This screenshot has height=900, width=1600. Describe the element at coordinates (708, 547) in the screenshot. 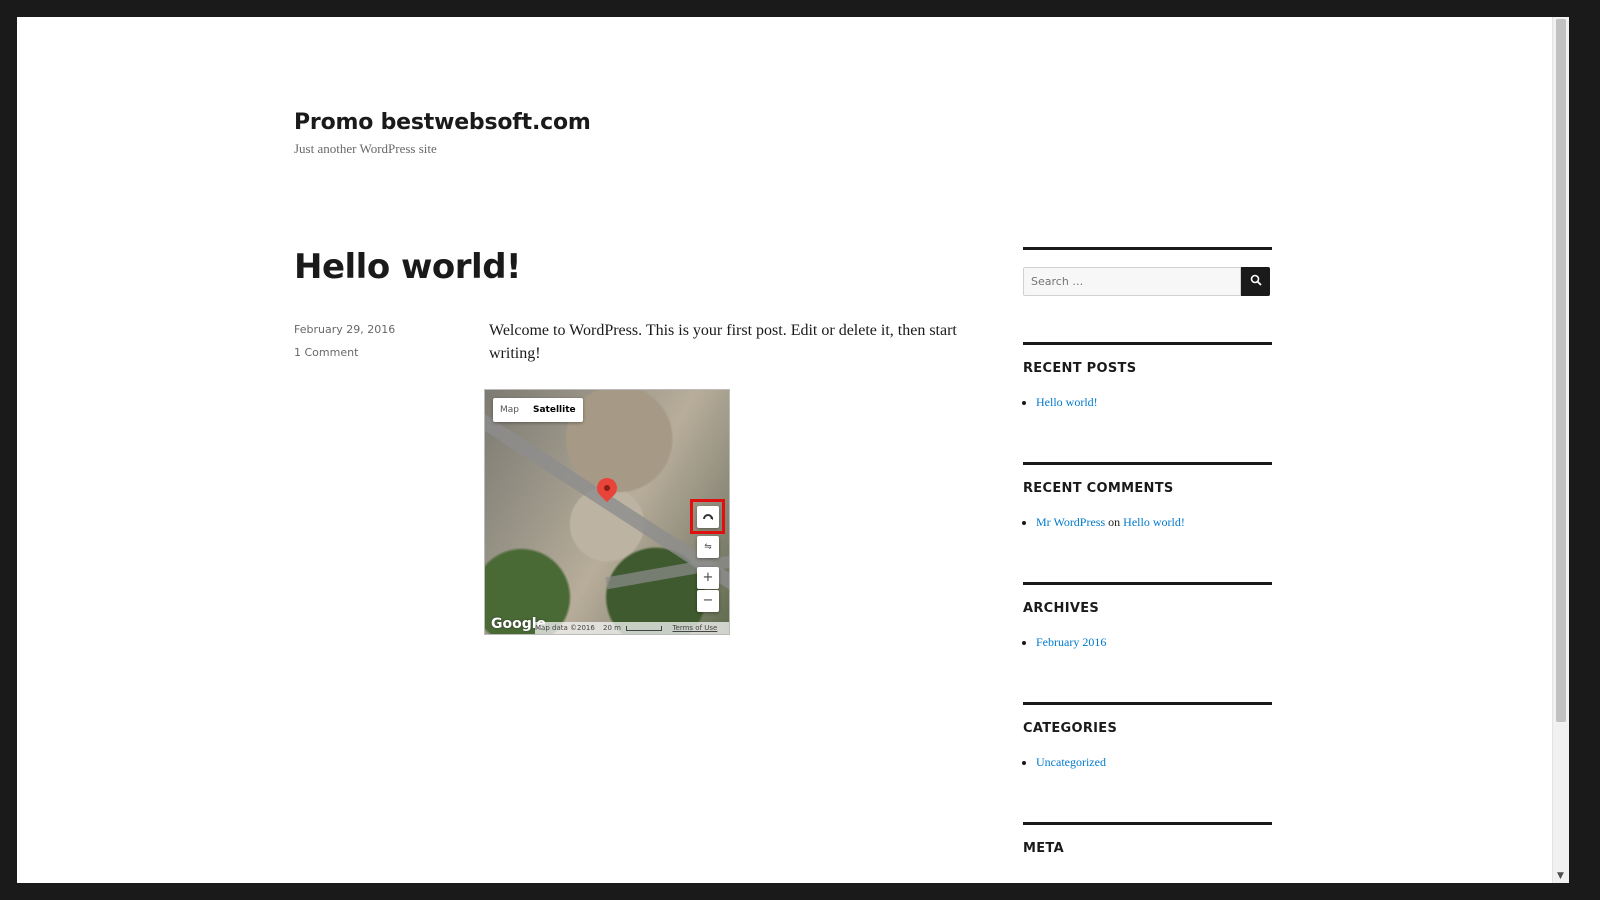

I see `tilt-icon: ⇋` at that location.